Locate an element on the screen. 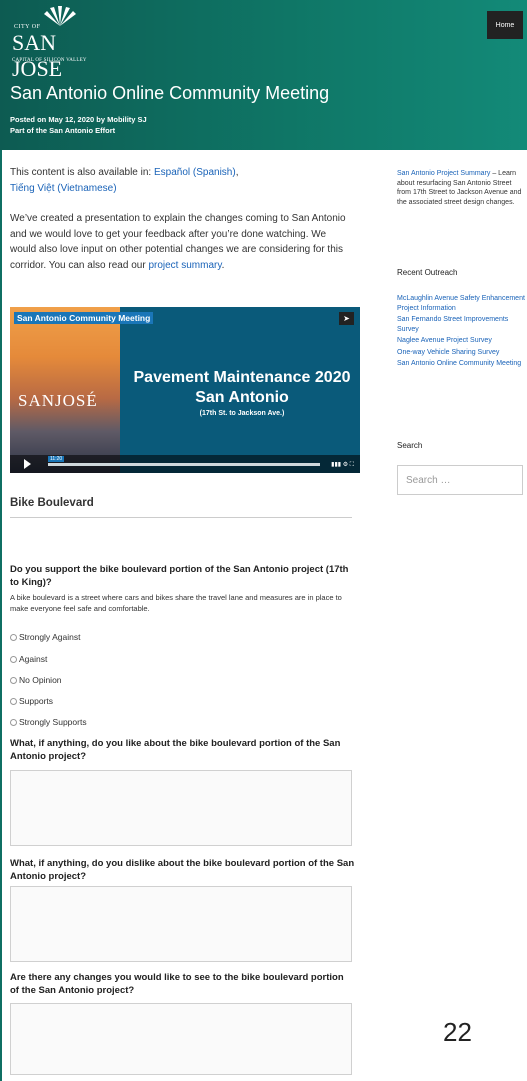  sidebar-summary-link: San Antonio Project Summary is located at coordinates (443, 173).